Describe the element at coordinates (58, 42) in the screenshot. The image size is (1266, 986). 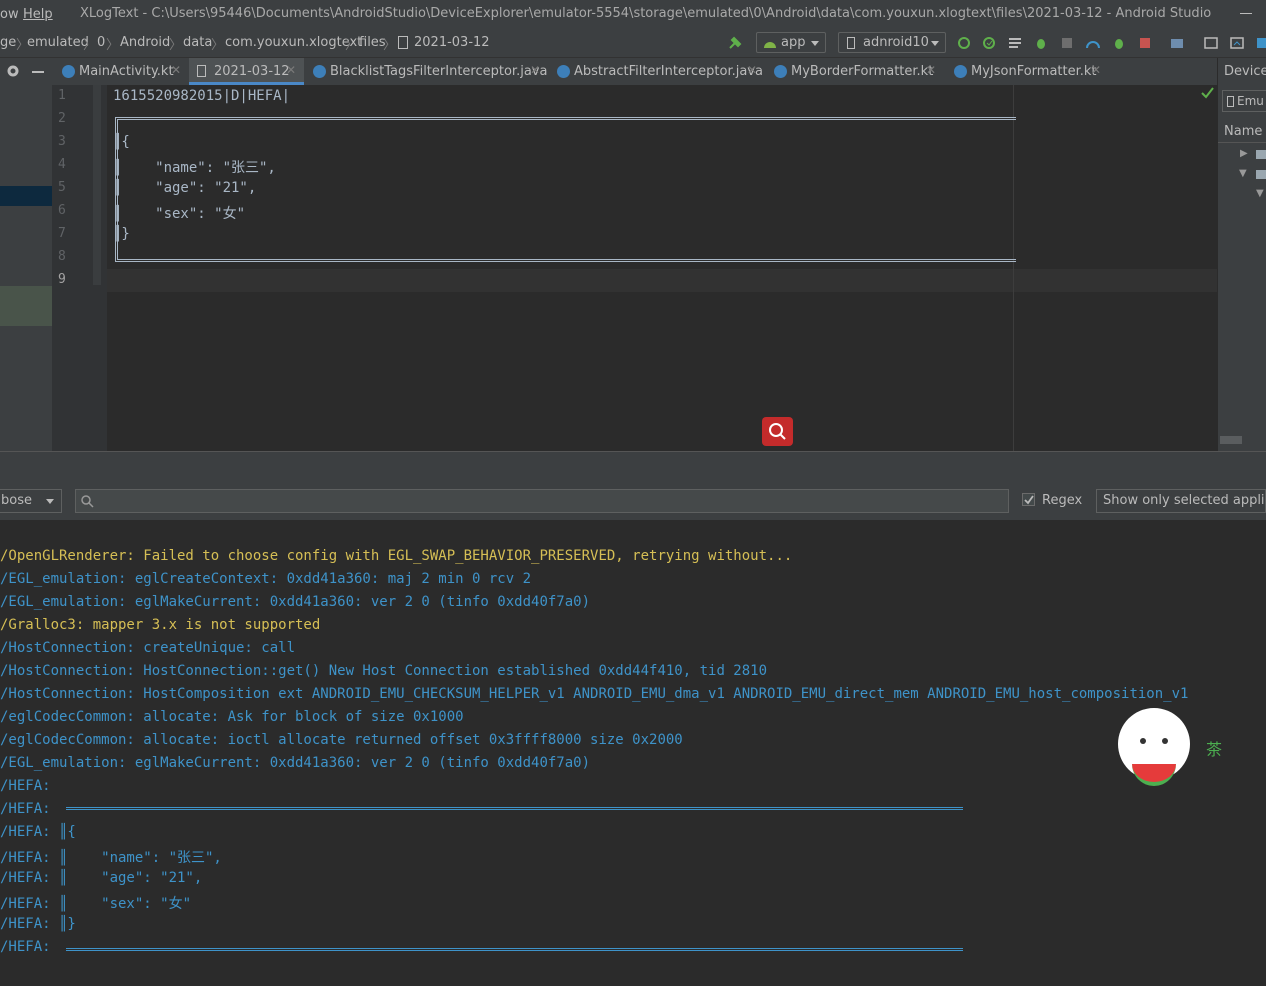
I see `breadcrumb-item: emulated` at that location.